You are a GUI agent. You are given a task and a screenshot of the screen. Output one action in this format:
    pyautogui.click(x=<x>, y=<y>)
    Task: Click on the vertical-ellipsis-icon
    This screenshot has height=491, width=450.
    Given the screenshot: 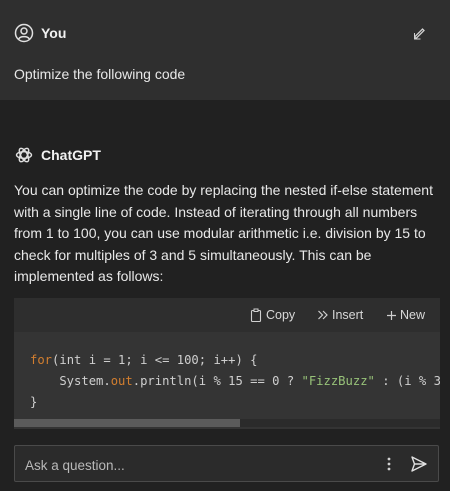 What is the action you would take?
    pyautogui.click(x=389, y=464)
    